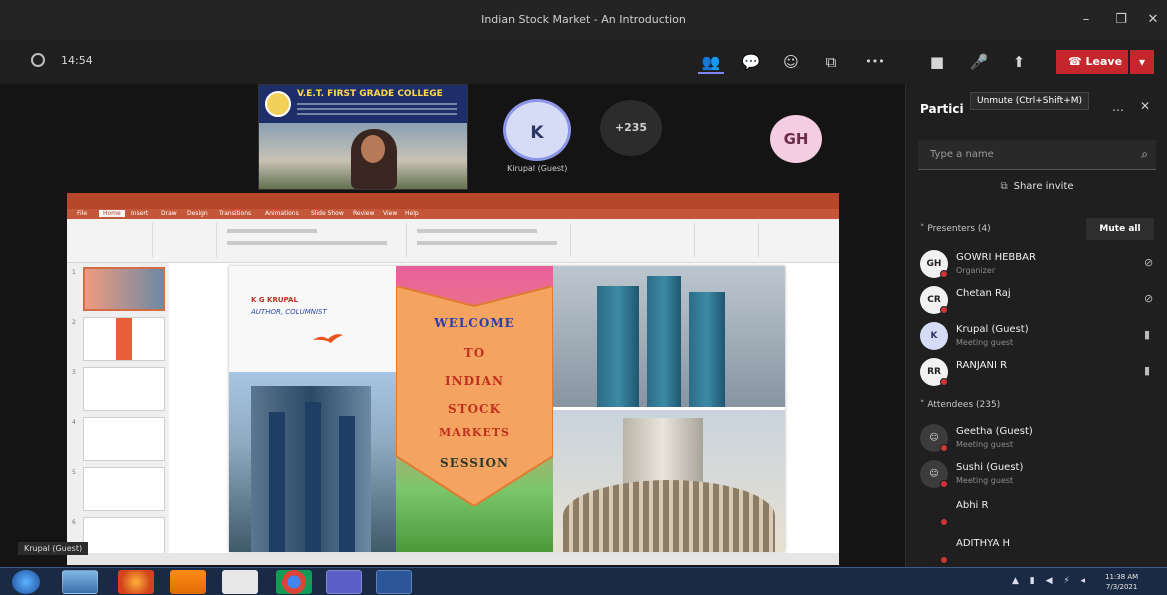  Describe the element at coordinates (1121, 587) in the screenshot. I see `clock-date: 7/3/2021` at that location.